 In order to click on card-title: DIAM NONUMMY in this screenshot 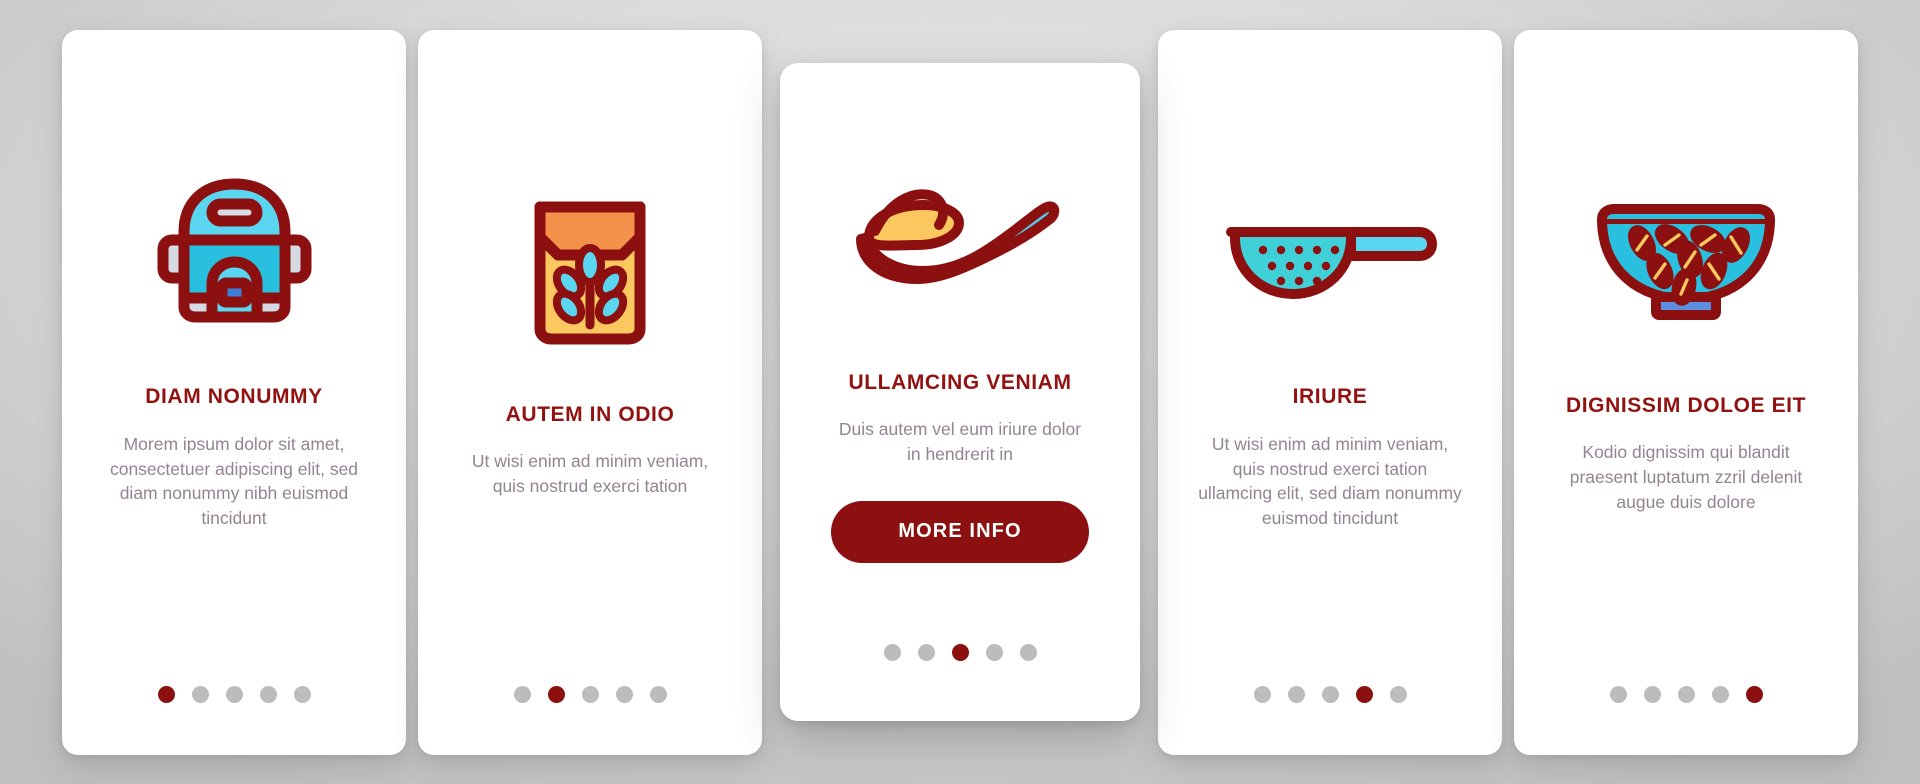, I will do `click(234, 397)`.